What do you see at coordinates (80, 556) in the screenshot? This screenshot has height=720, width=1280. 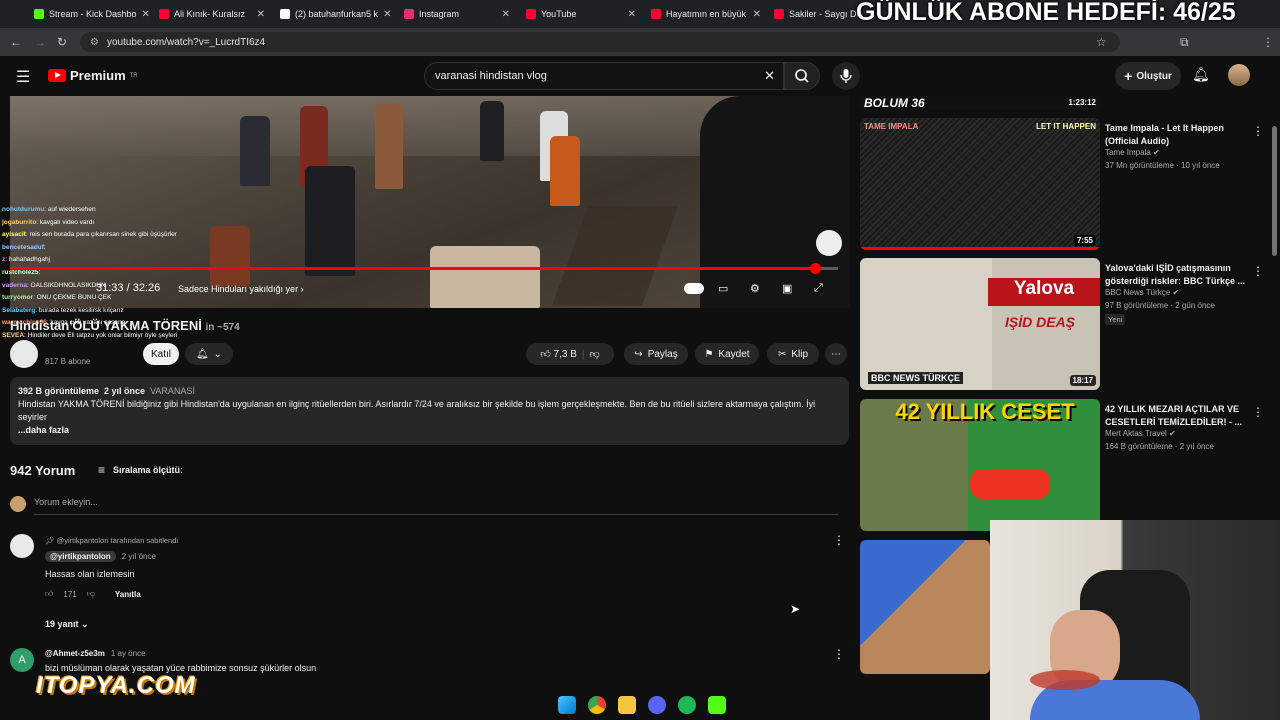 I see `comment-author: @yirtikpantolon` at bounding box center [80, 556].